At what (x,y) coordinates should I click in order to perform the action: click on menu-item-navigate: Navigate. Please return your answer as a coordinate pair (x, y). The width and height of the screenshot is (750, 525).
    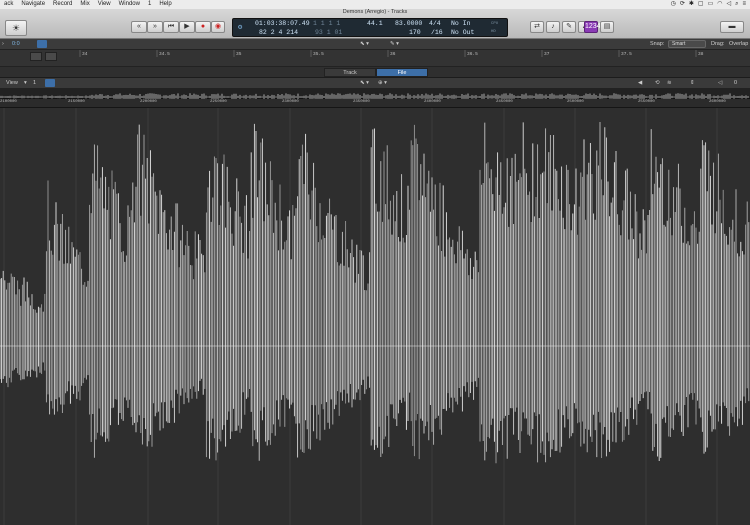
    Looking at the image, I should click on (33, 4).